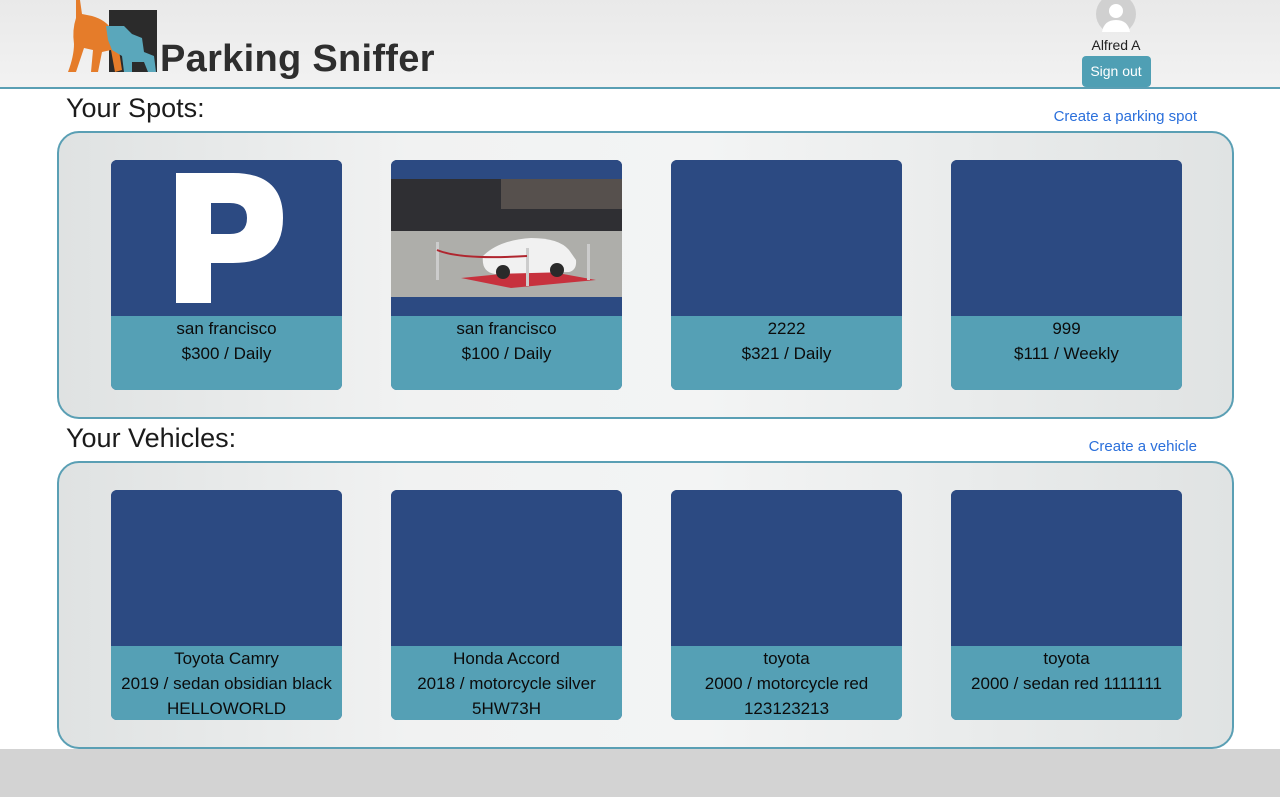 This screenshot has width=1280, height=797. I want to click on create-vehicle-link: Create a vehicle, so click(1143, 446).